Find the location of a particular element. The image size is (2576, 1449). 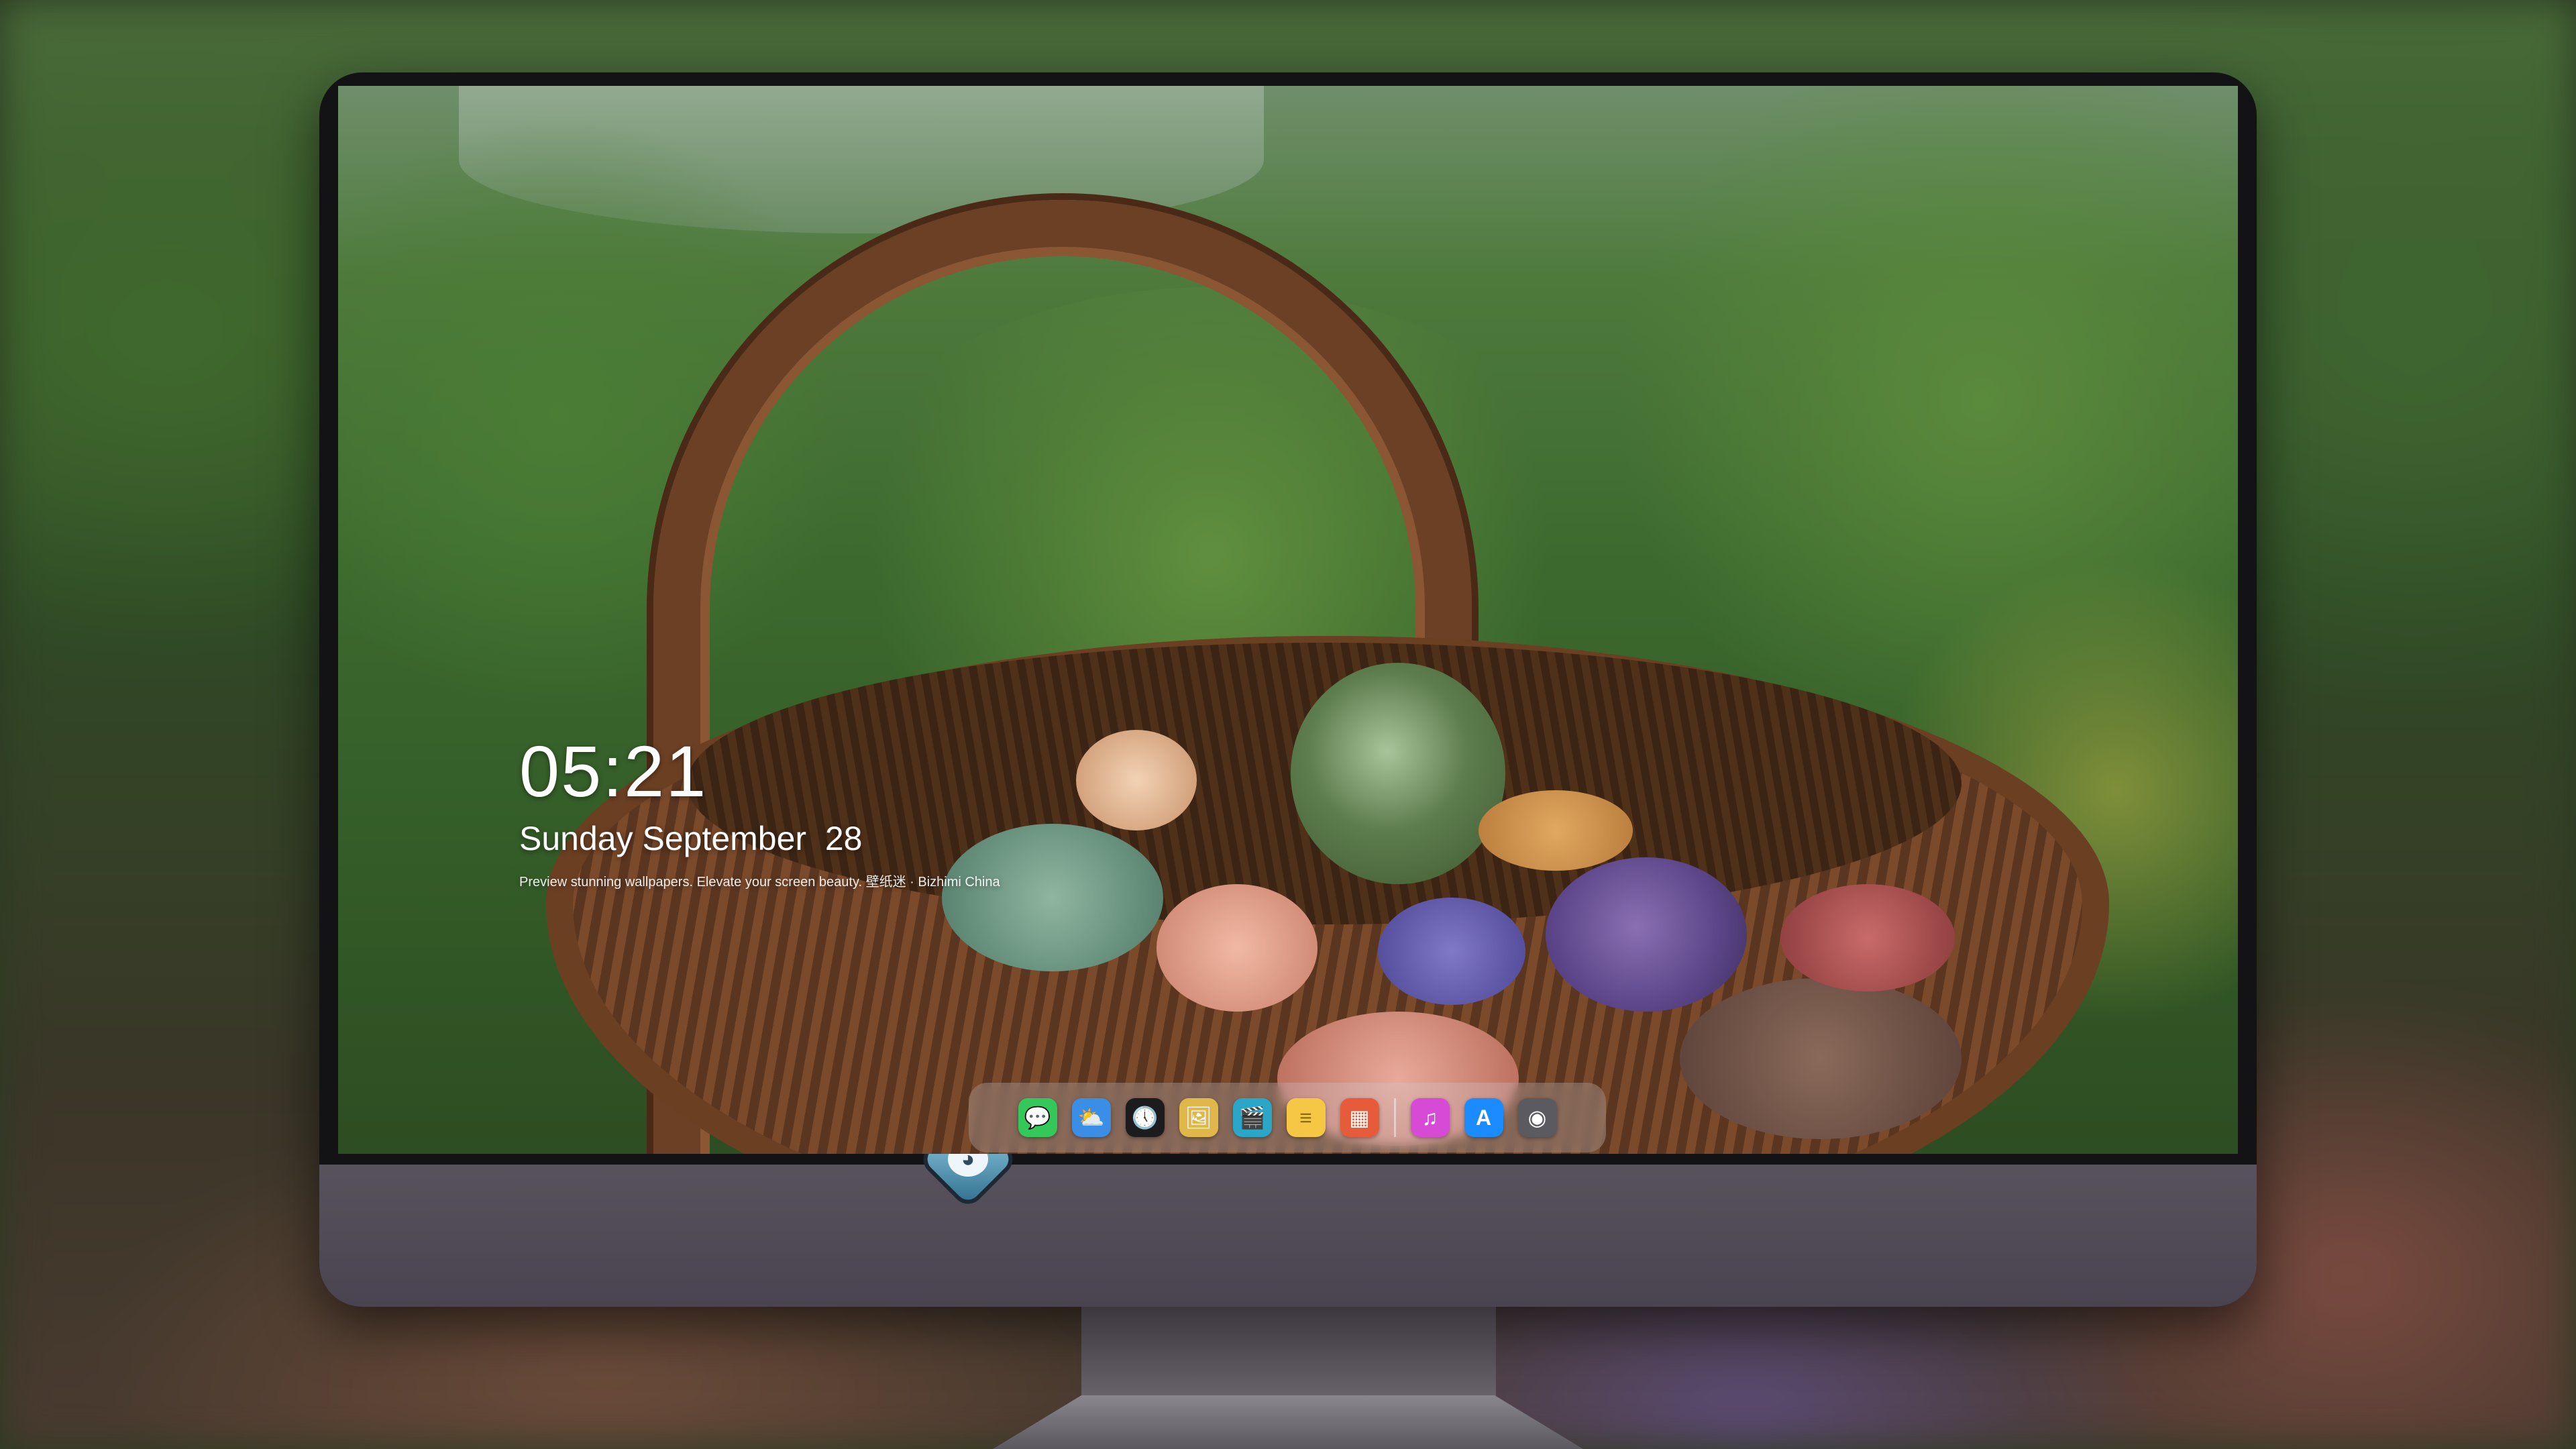

clips-icon: 🎬 is located at coordinates (1252, 1117).